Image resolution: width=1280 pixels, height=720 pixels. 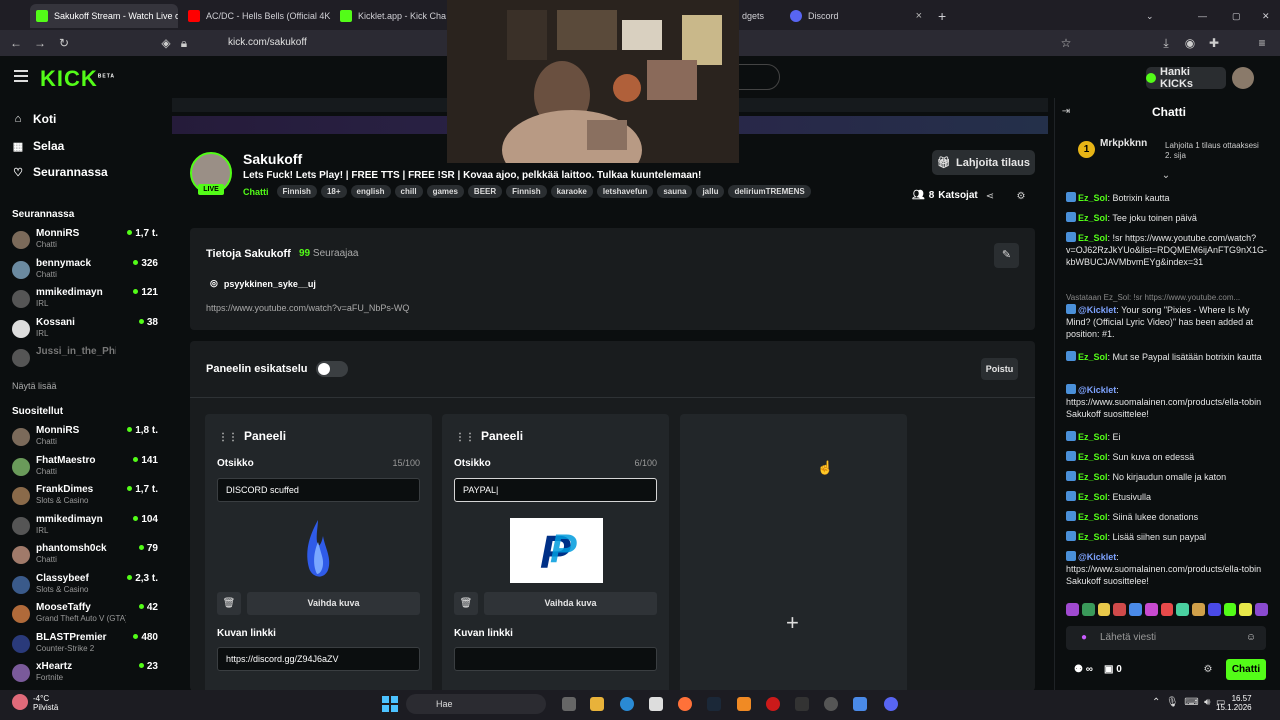 What do you see at coordinates (1166, 638) in the screenshot?
I see `chat-input: Lähetä viesti` at bounding box center [1166, 638].